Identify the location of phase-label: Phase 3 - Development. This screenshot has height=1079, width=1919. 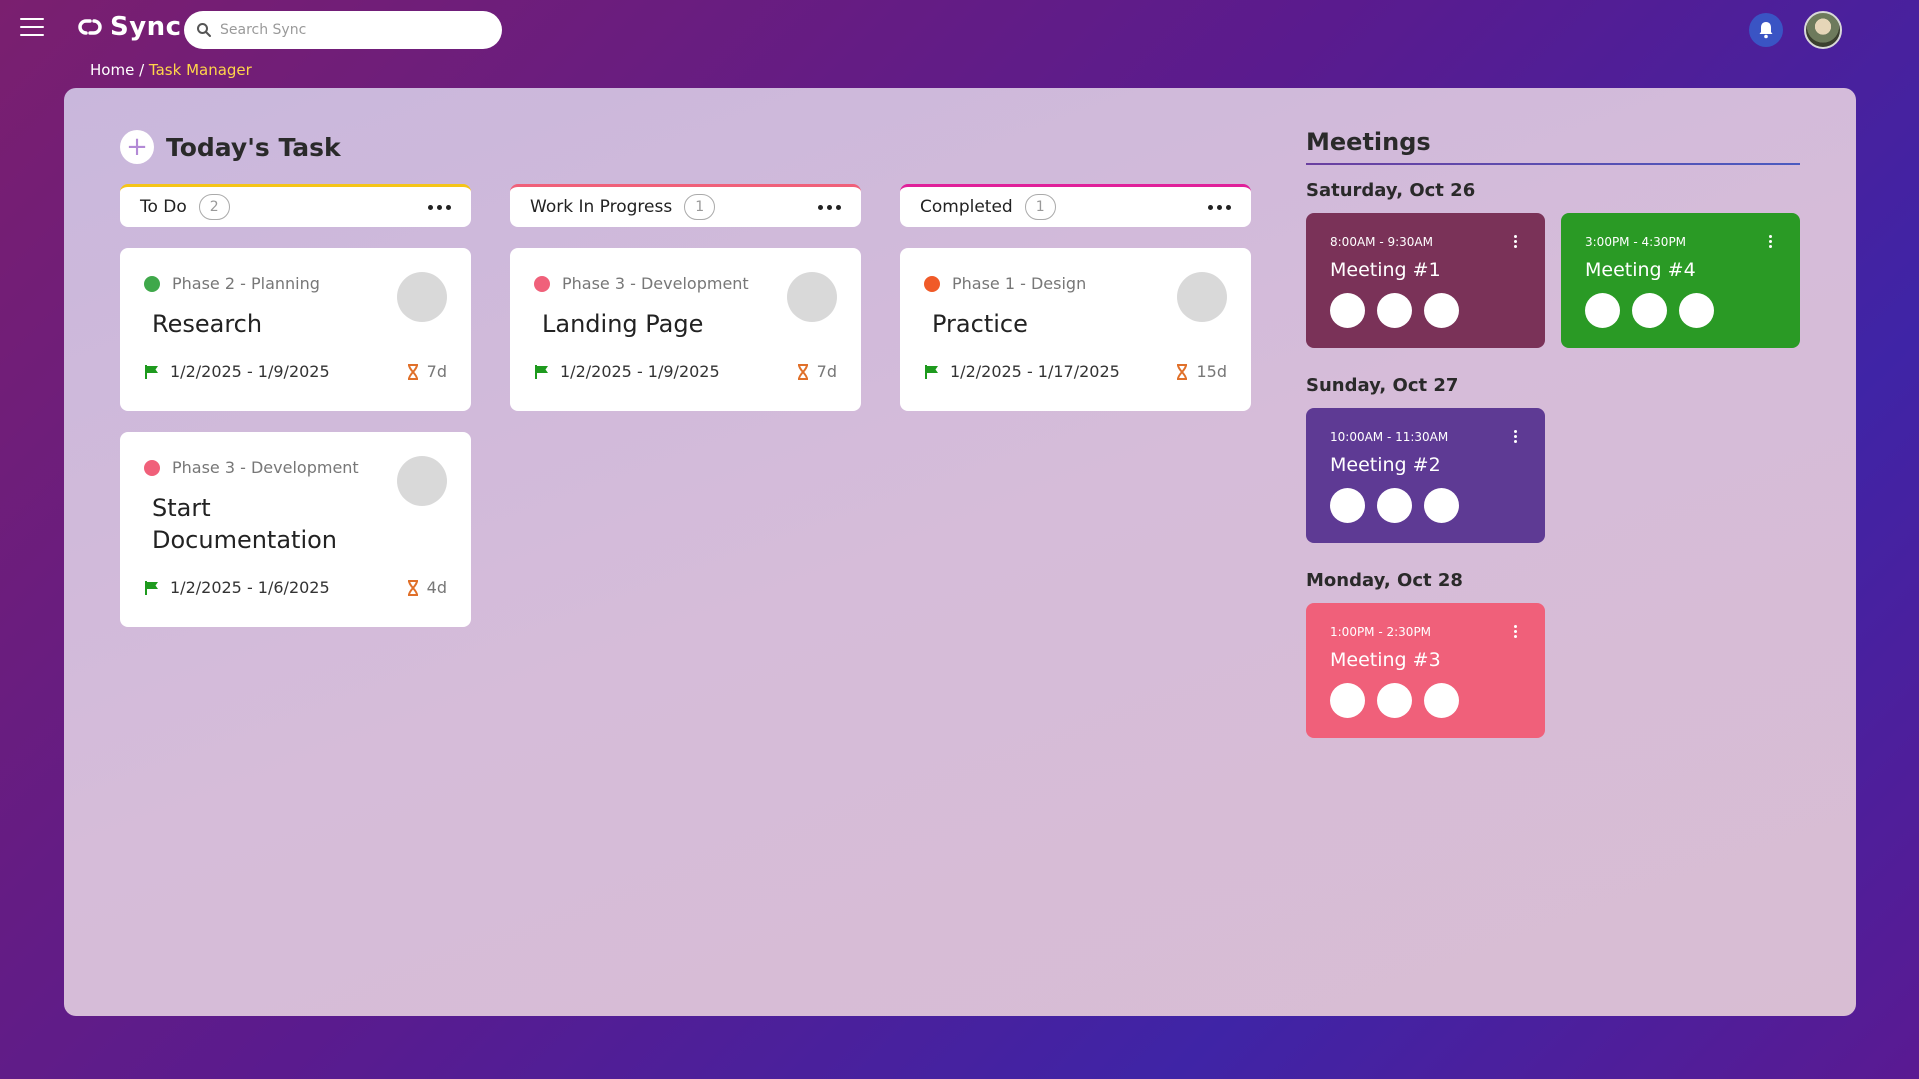
(655, 283).